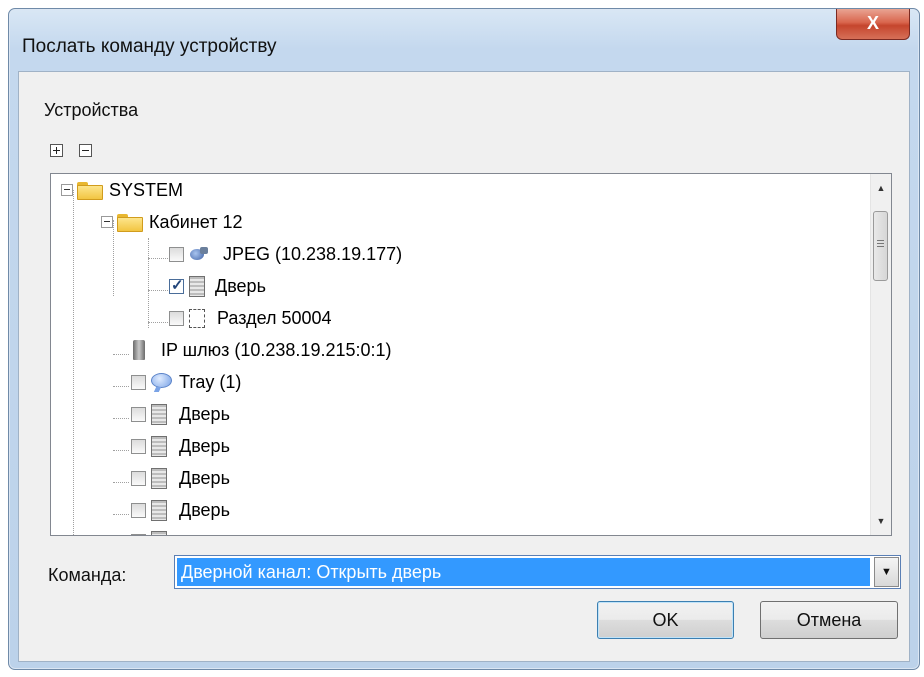  What do you see at coordinates (199, 254) in the screenshot?
I see `camera-icon` at bounding box center [199, 254].